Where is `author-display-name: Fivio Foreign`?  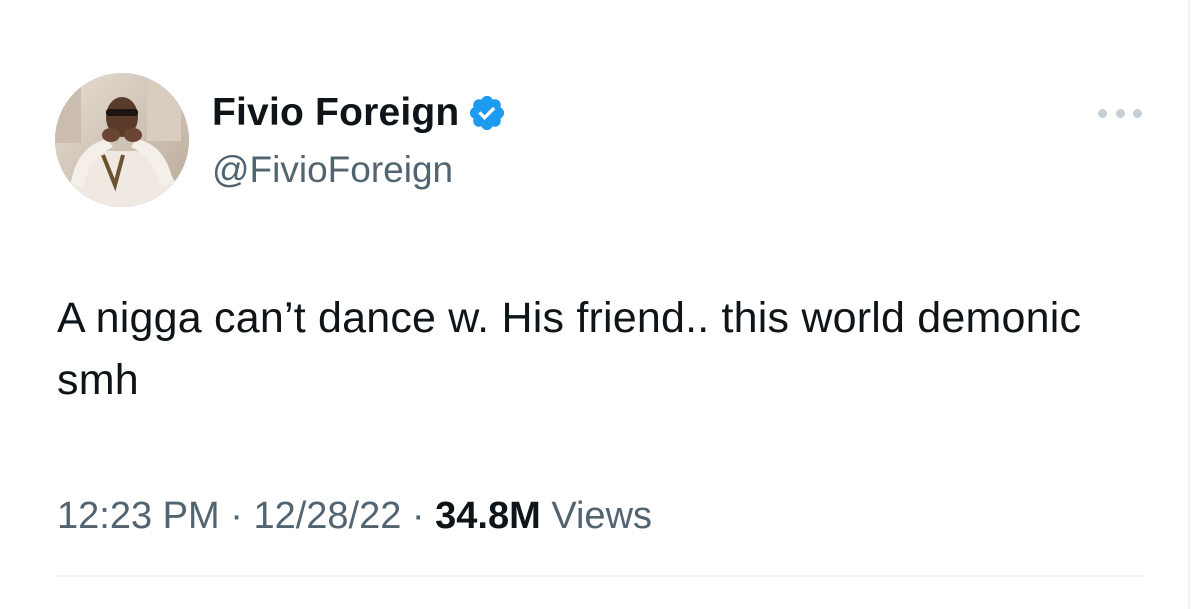
author-display-name: Fivio Foreign is located at coordinates (359, 113).